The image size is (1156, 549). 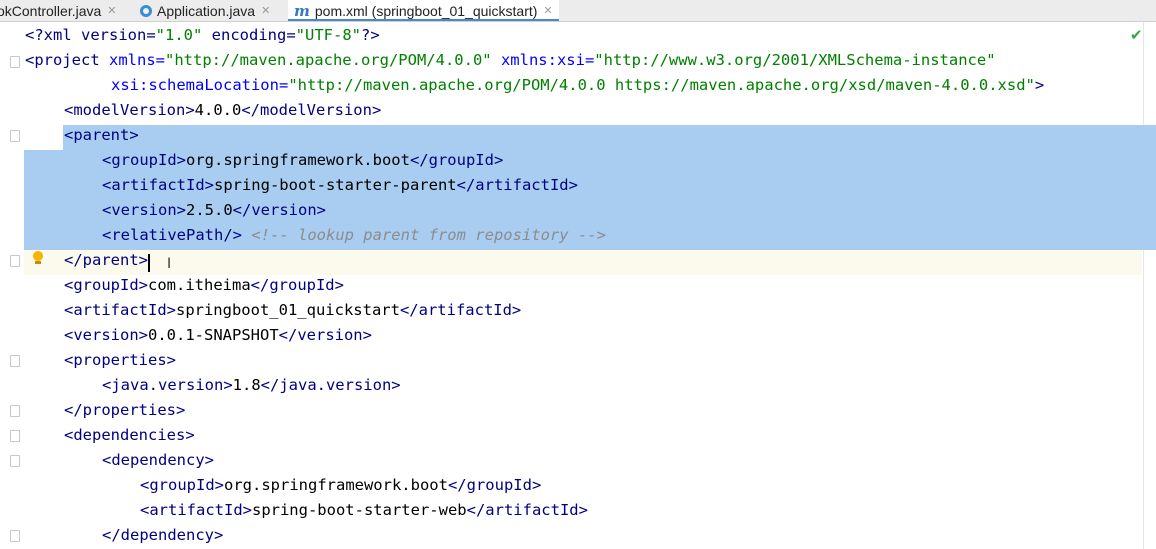 What do you see at coordinates (246, 385) in the screenshot?
I see `code-token: 1.8` at bounding box center [246, 385].